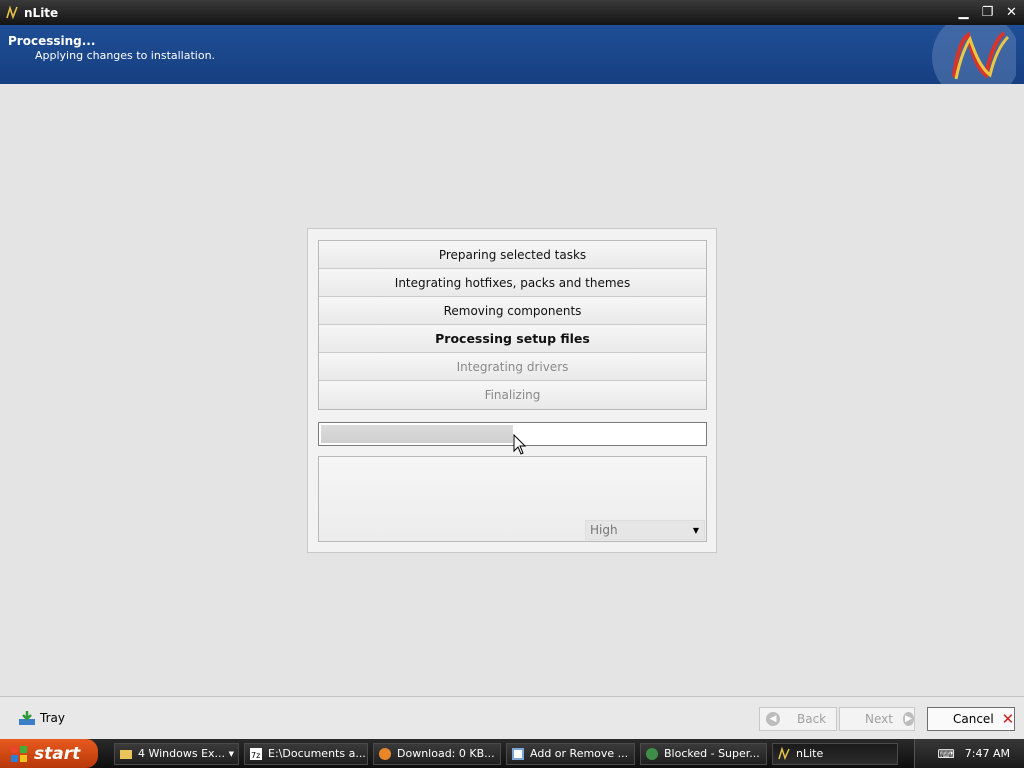 This screenshot has height=768, width=1024. I want to click on step-item-current: Processing setup files, so click(512, 339).